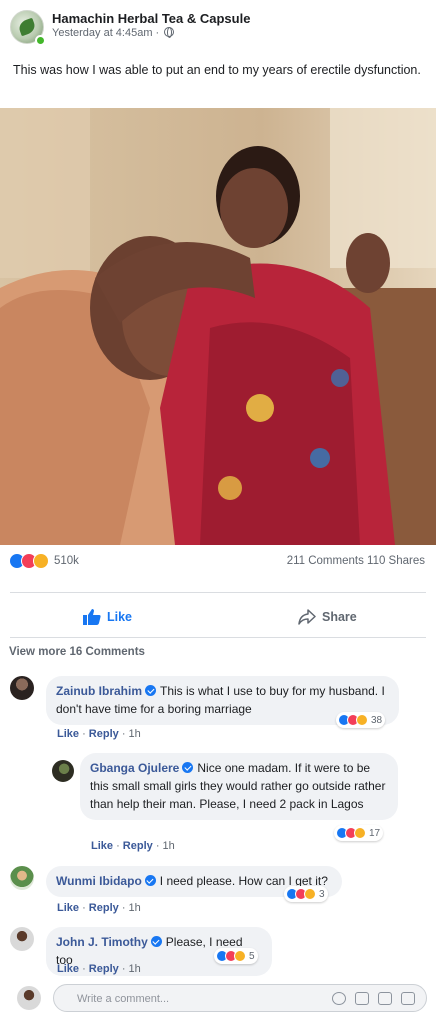 The image size is (436, 1018). I want to click on globe-icon, so click(169, 32).